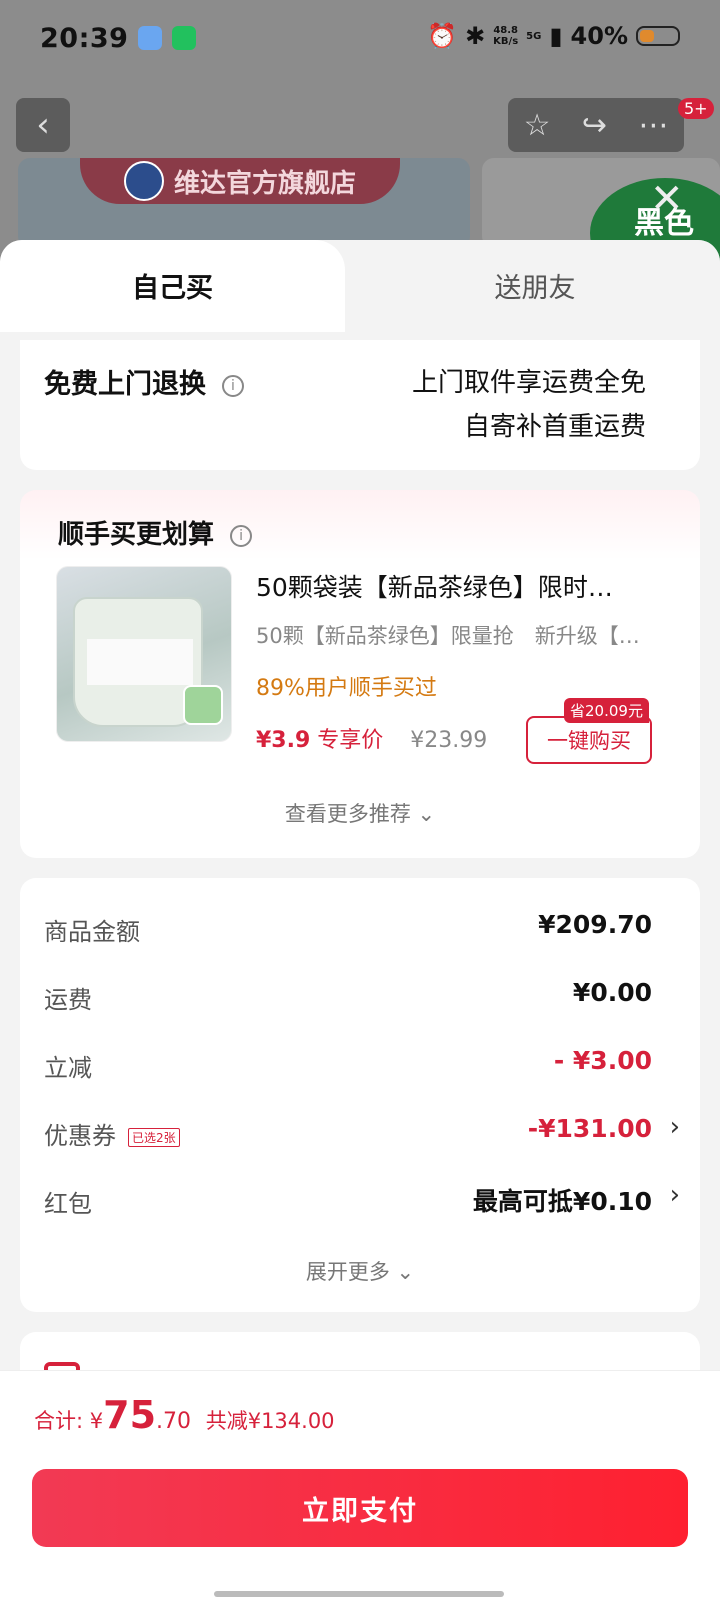 Image resolution: width=720 pixels, height=1600 pixels. Describe the element at coordinates (360, 1508) in the screenshot. I see `pay-now-button: 立即支付` at that location.